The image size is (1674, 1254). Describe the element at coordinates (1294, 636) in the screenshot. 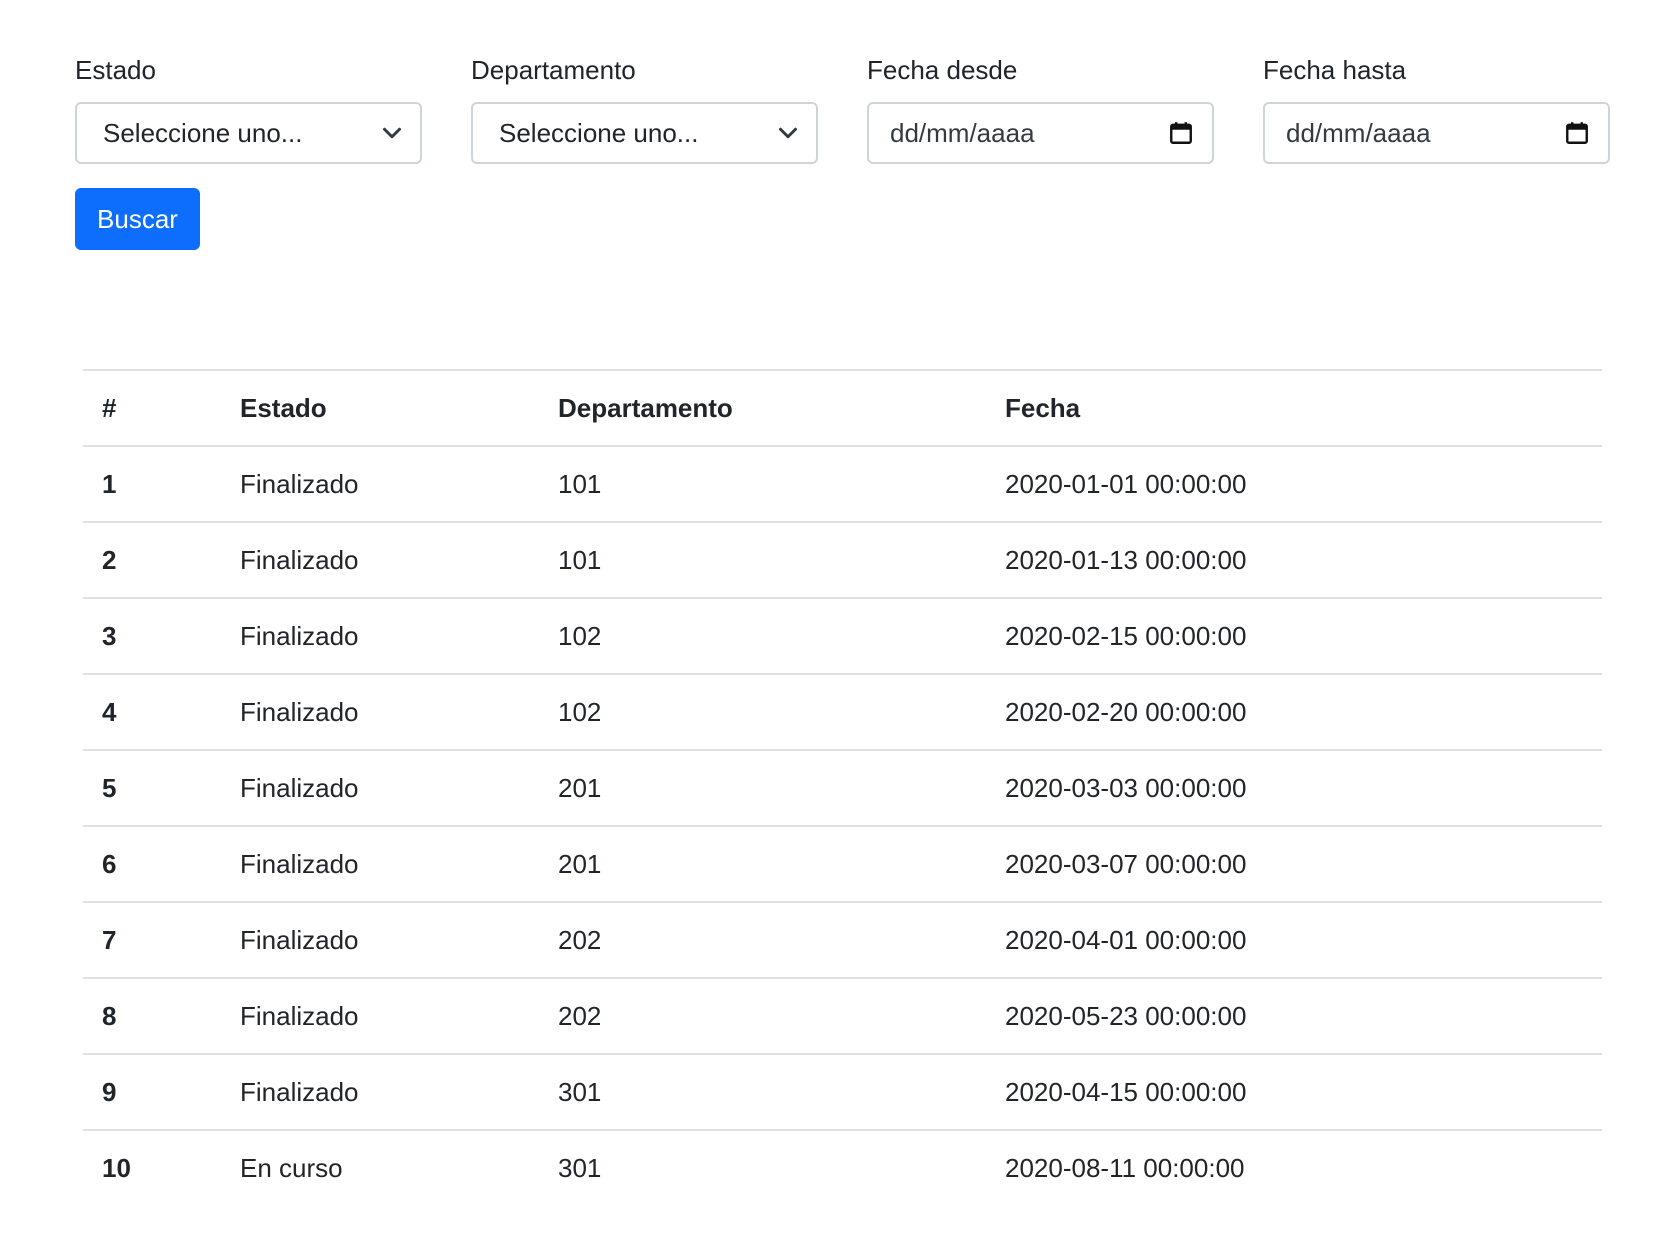

I see `row-fecha: 2020-02-15 00:00:00` at that location.